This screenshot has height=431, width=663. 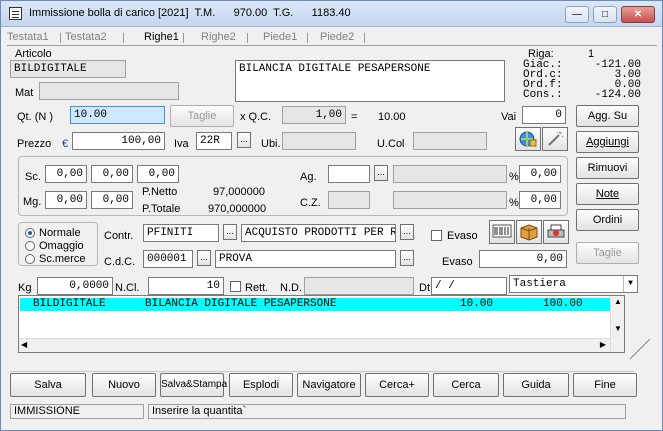 What do you see at coordinates (24, 344) in the screenshot?
I see `scroll-left-icon: ◀` at bounding box center [24, 344].